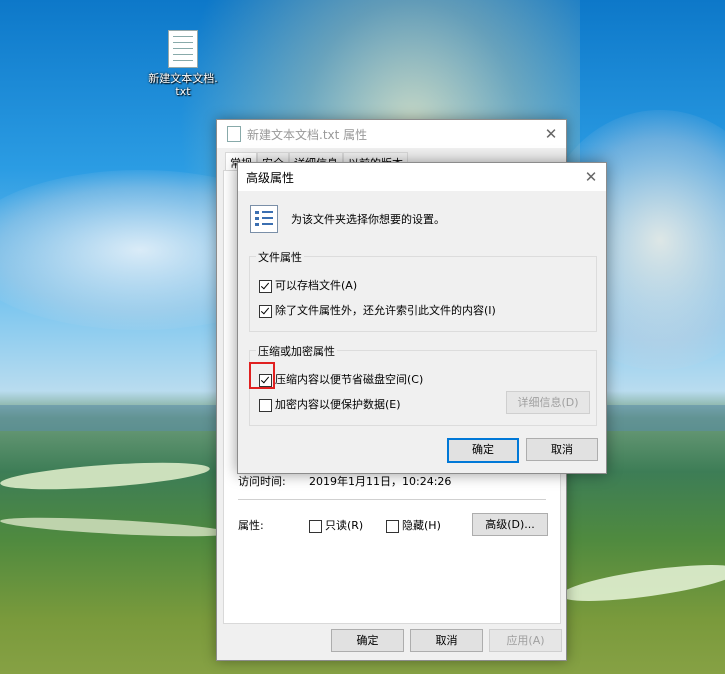 Image resolution: width=725 pixels, height=674 pixels. What do you see at coordinates (265, 311) in the screenshot?
I see `index-checkbox-box` at bounding box center [265, 311].